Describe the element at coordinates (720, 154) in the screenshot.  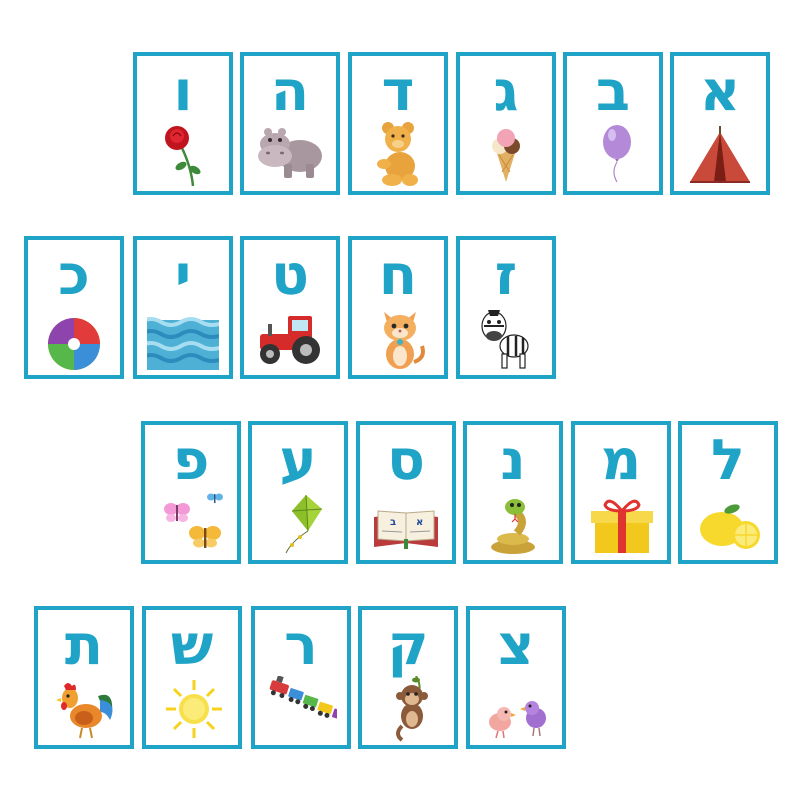
I see `tent-icon` at that location.